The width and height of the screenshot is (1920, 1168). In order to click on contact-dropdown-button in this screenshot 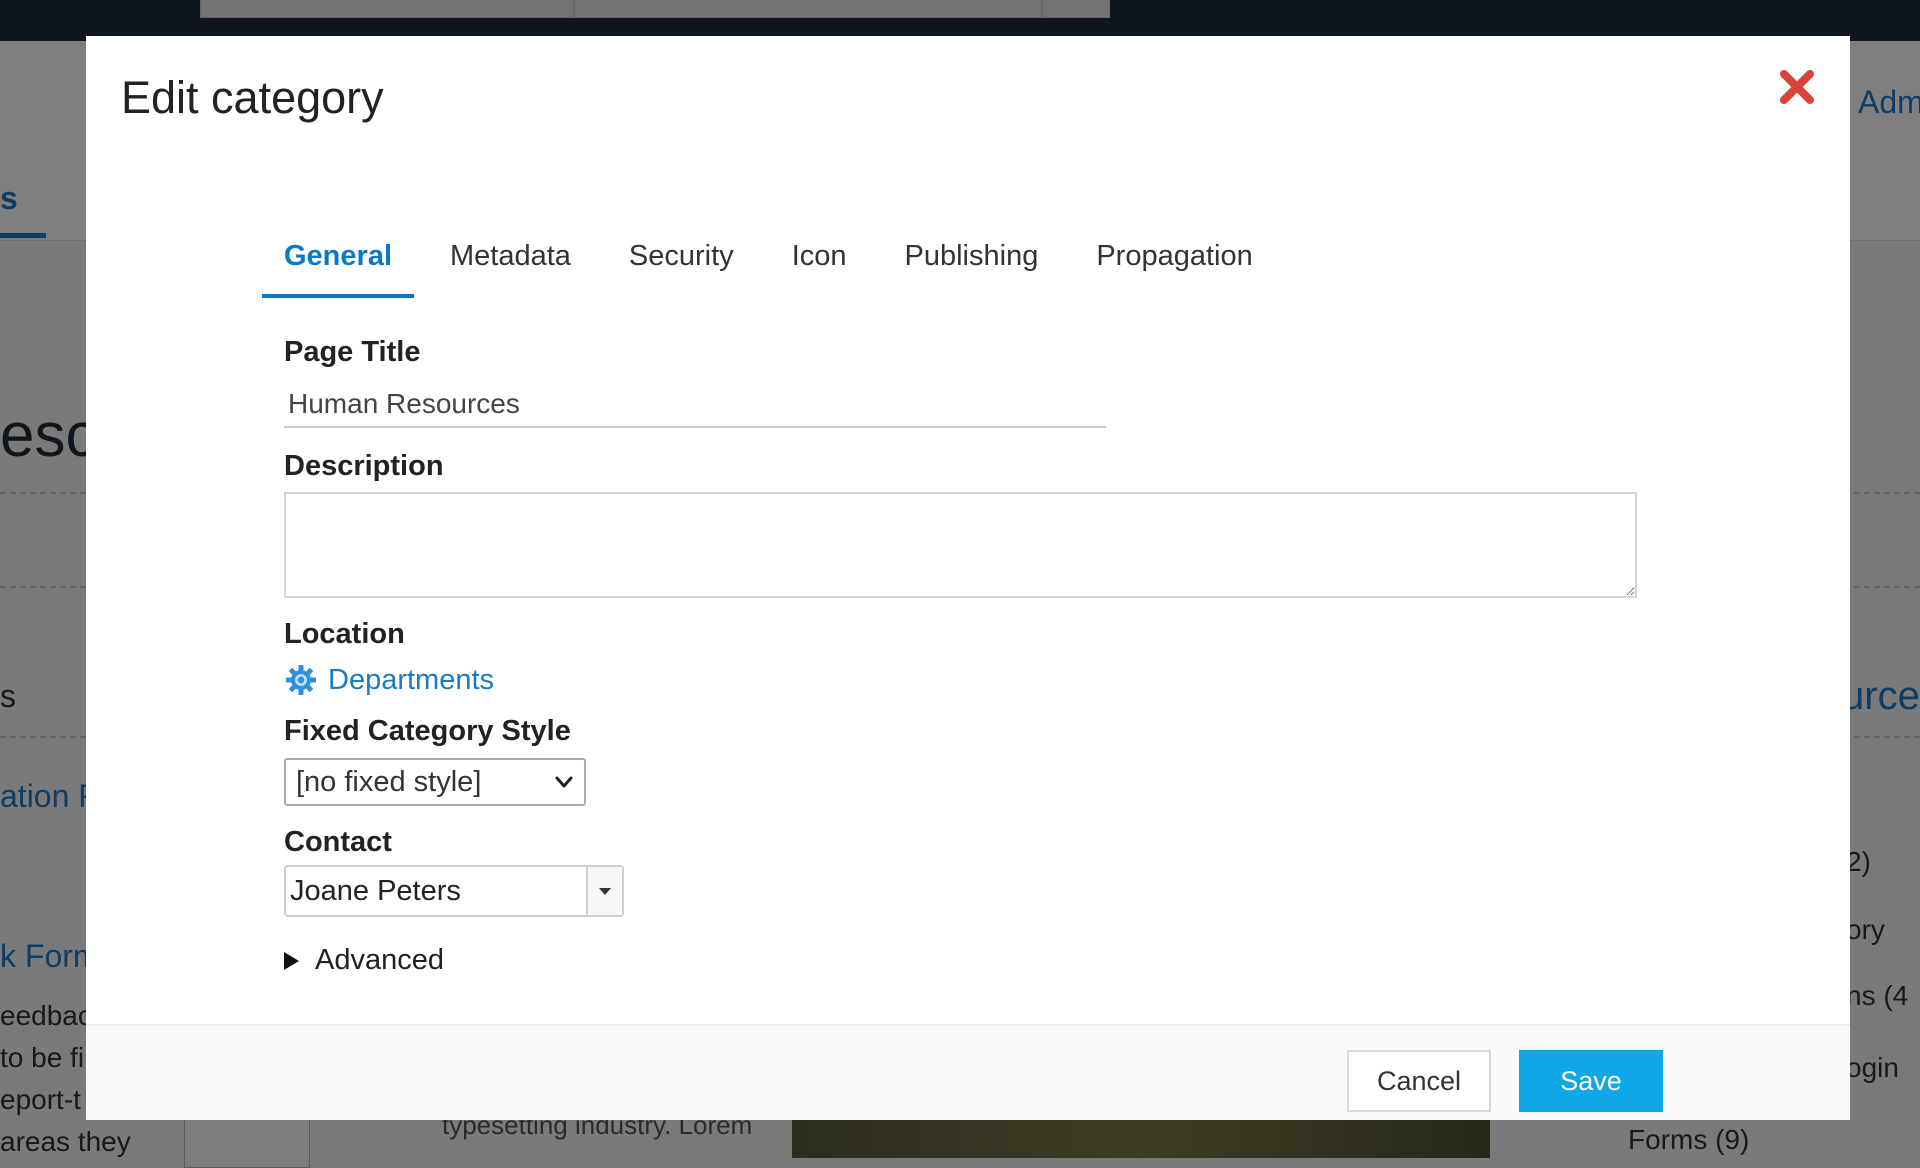, I will do `click(604, 891)`.